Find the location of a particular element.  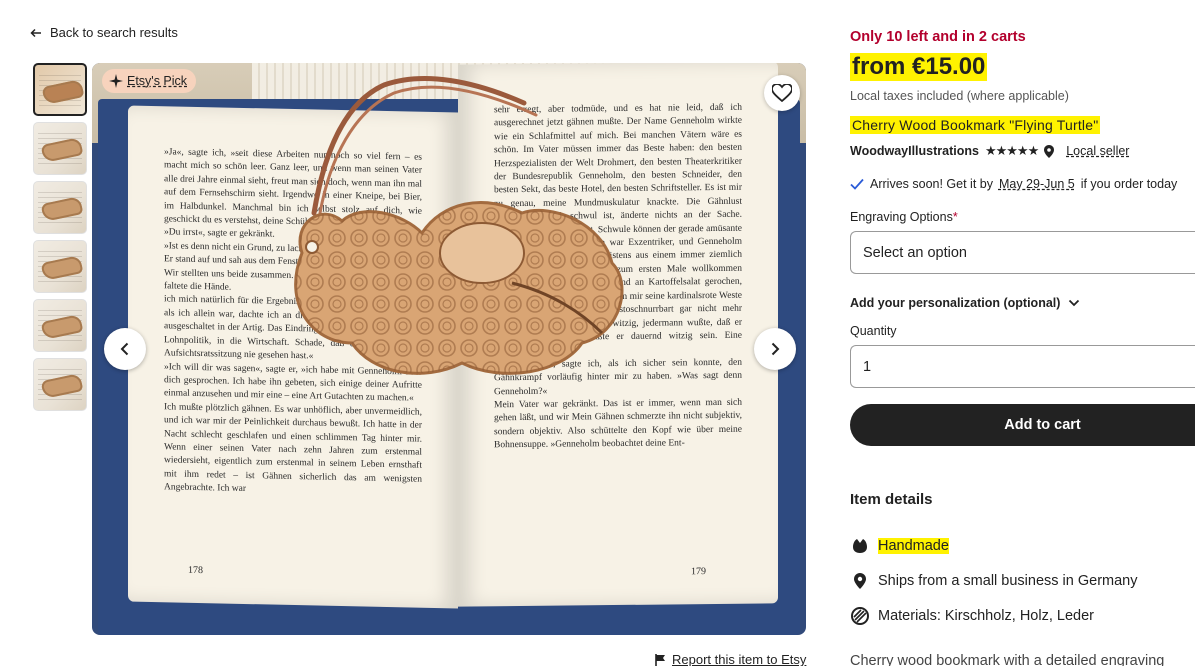

next-image-button is located at coordinates (775, 349).